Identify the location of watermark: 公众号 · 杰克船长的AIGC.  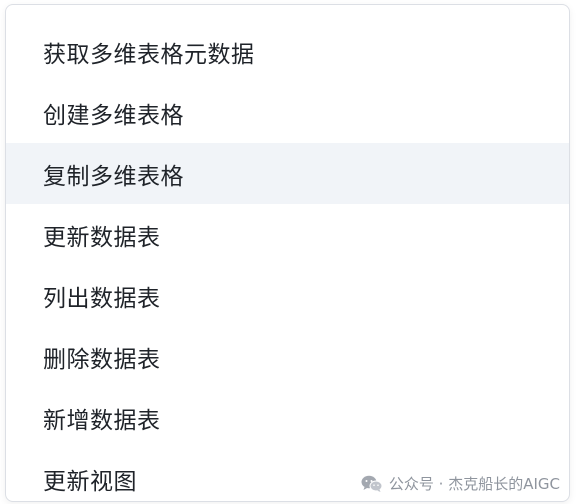
(460, 483).